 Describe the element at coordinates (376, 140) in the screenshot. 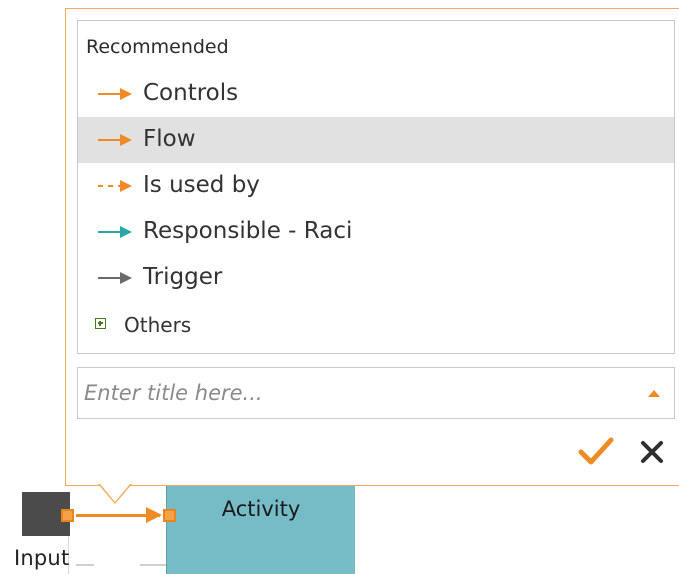

I see `list-item-flow: Flow` at that location.